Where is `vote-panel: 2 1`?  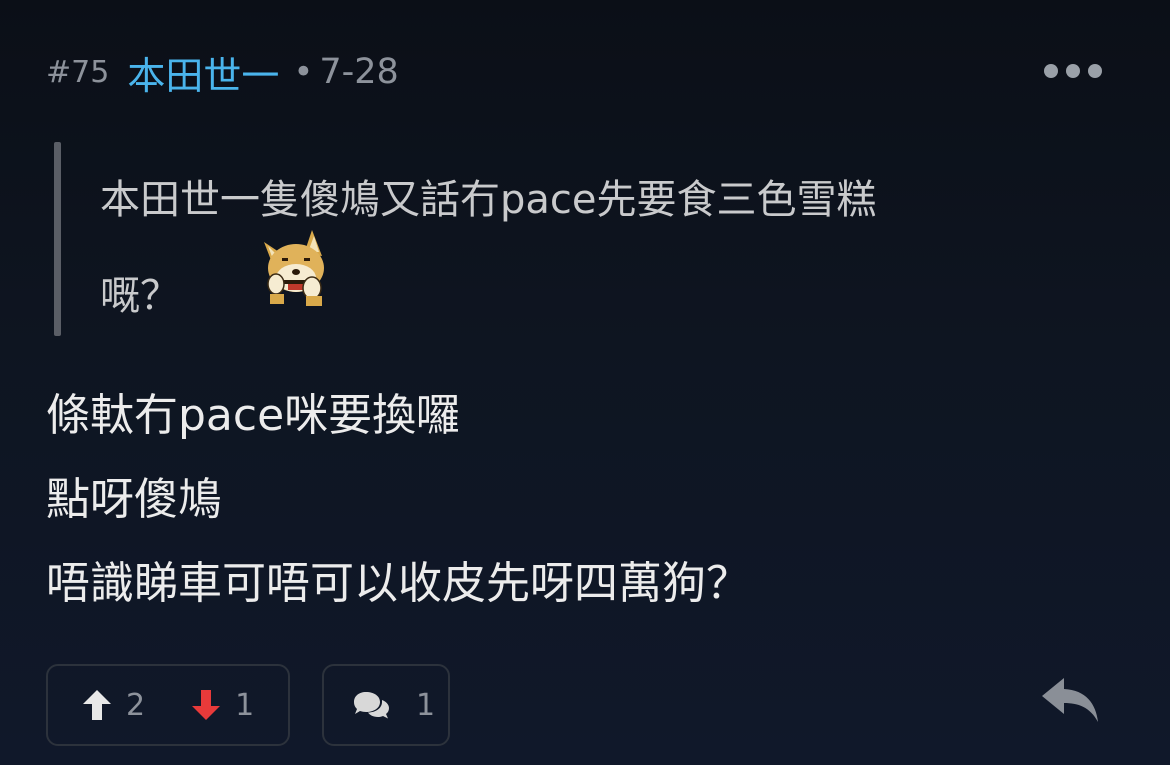 vote-panel: 2 1 is located at coordinates (168, 705).